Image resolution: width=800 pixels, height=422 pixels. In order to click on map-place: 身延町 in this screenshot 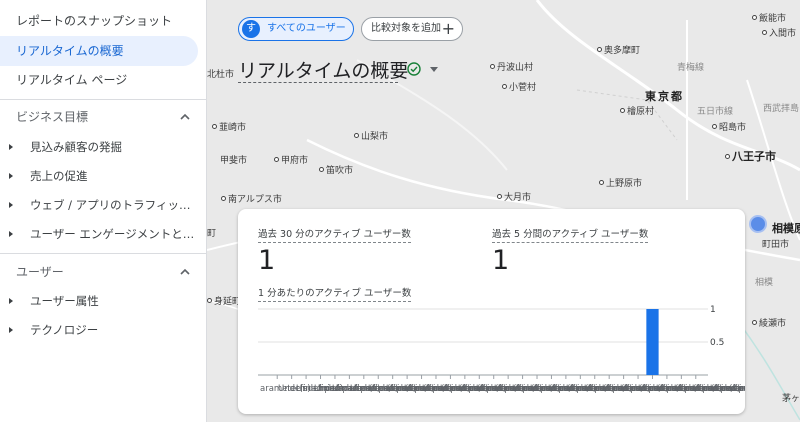, I will do `click(224, 300)`.